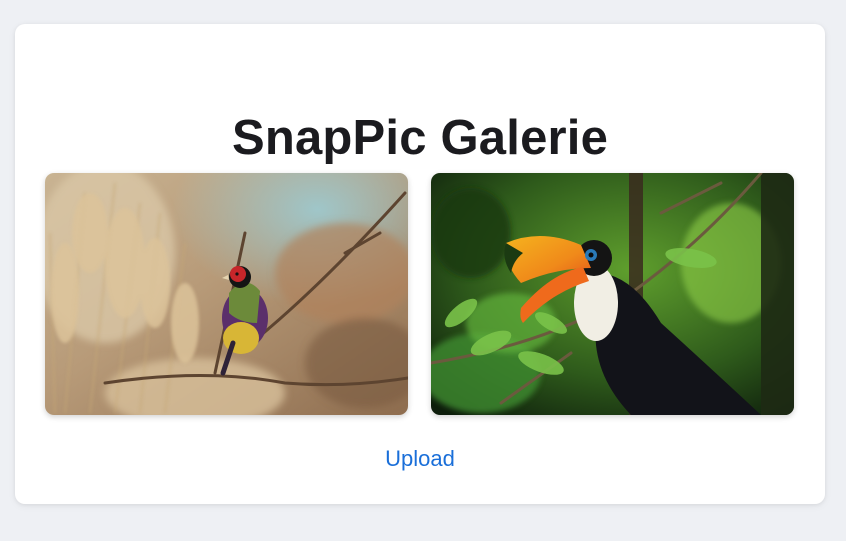 The width and height of the screenshot is (846, 541). What do you see at coordinates (420, 138) in the screenshot?
I see `page-title: SnapPic Galerie` at bounding box center [420, 138].